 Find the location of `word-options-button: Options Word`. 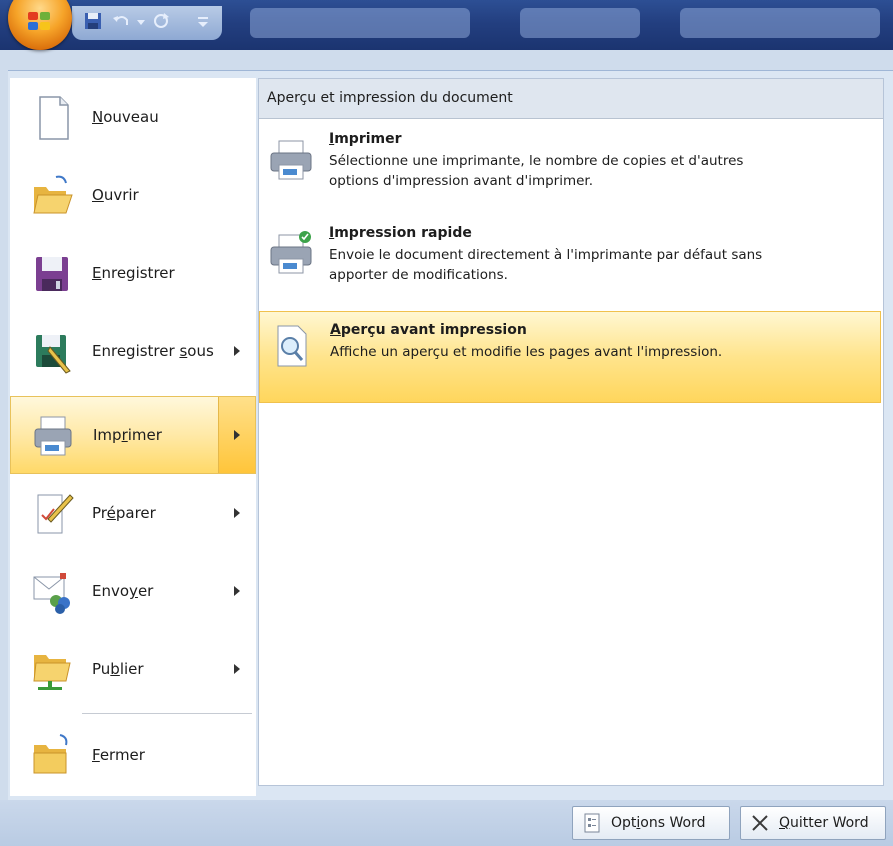

word-options-button: Options Word is located at coordinates (651, 823).